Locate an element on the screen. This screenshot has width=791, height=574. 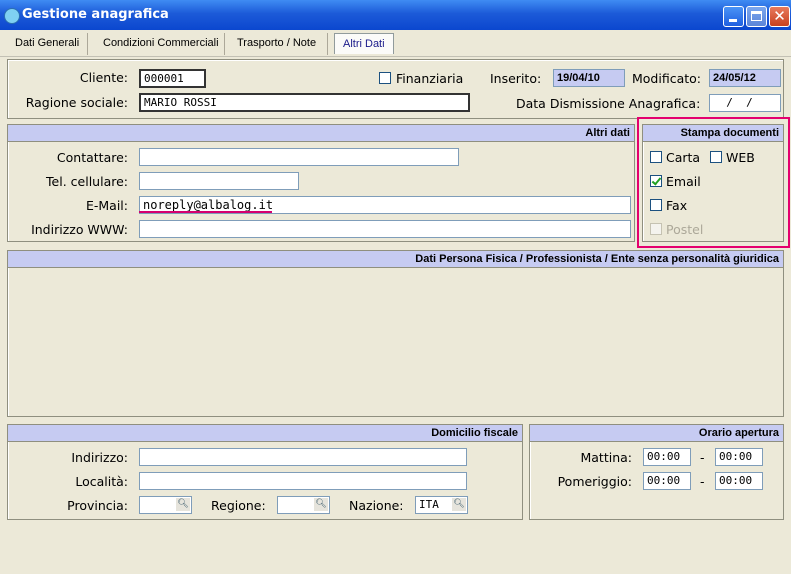
indirizzo-label: Indirizzo: is located at coordinates (99, 457).